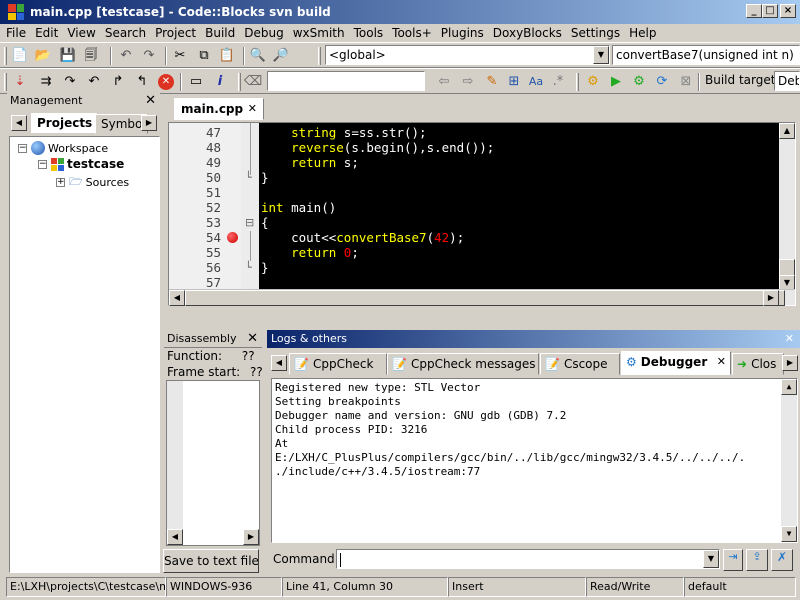  What do you see at coordinates (482, 132) in the screenshot?
I see `code-line: 47 string s=ss.str();` at bounding box center [482, 132].